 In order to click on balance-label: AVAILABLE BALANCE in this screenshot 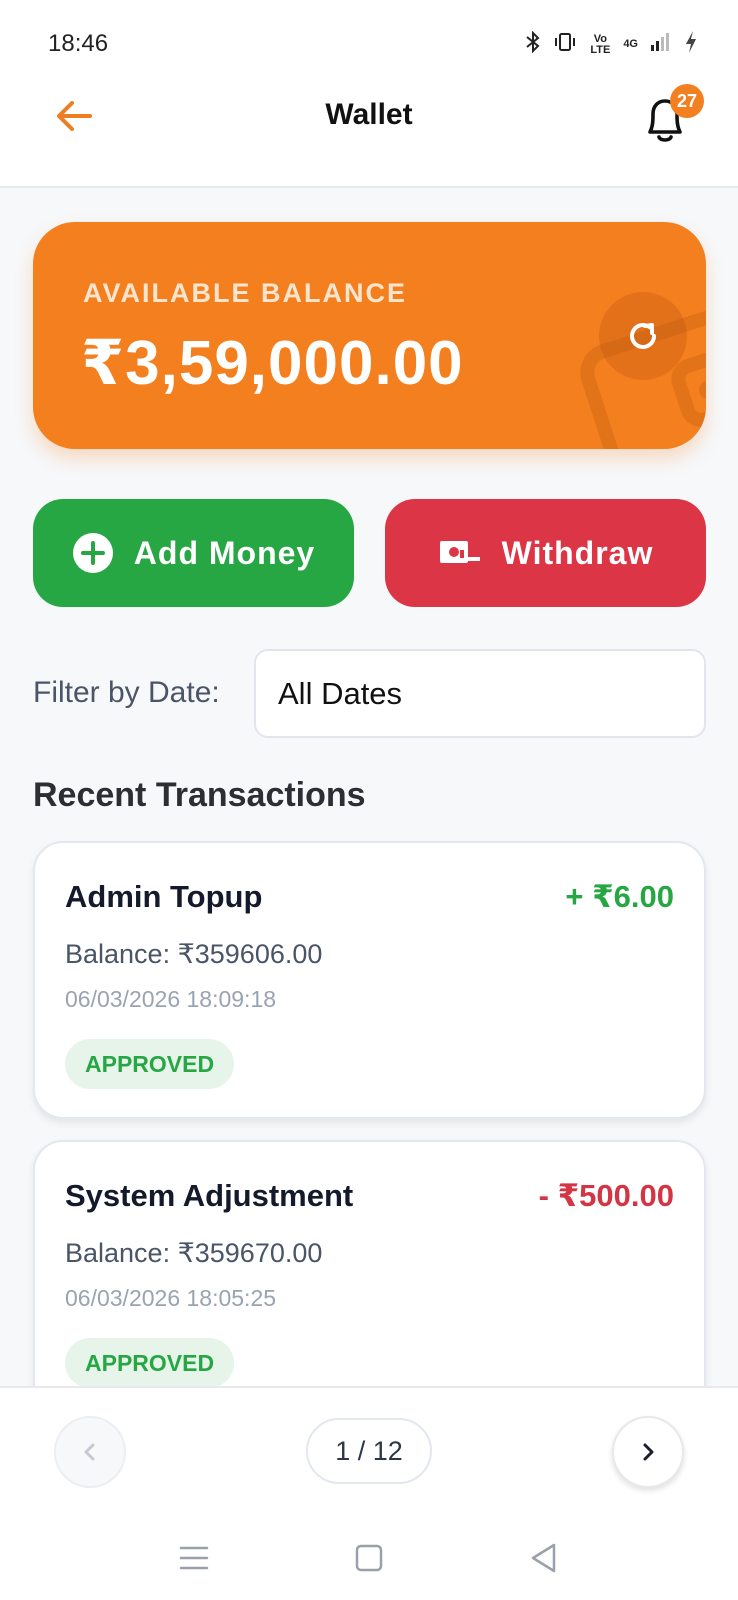, I will do `click(245, 293)`.